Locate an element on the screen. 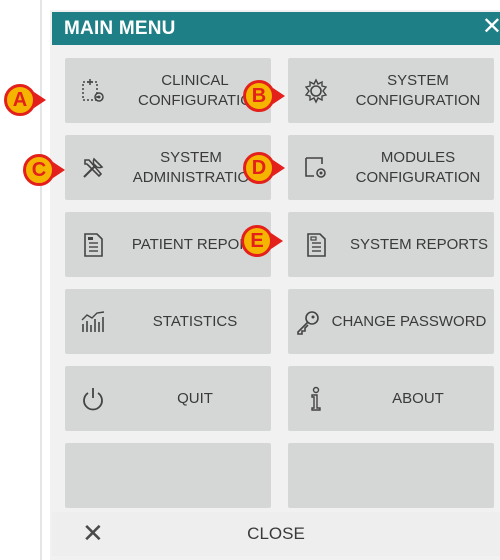  statistics-label: STATISTICS is located at coordinates (195, 322).